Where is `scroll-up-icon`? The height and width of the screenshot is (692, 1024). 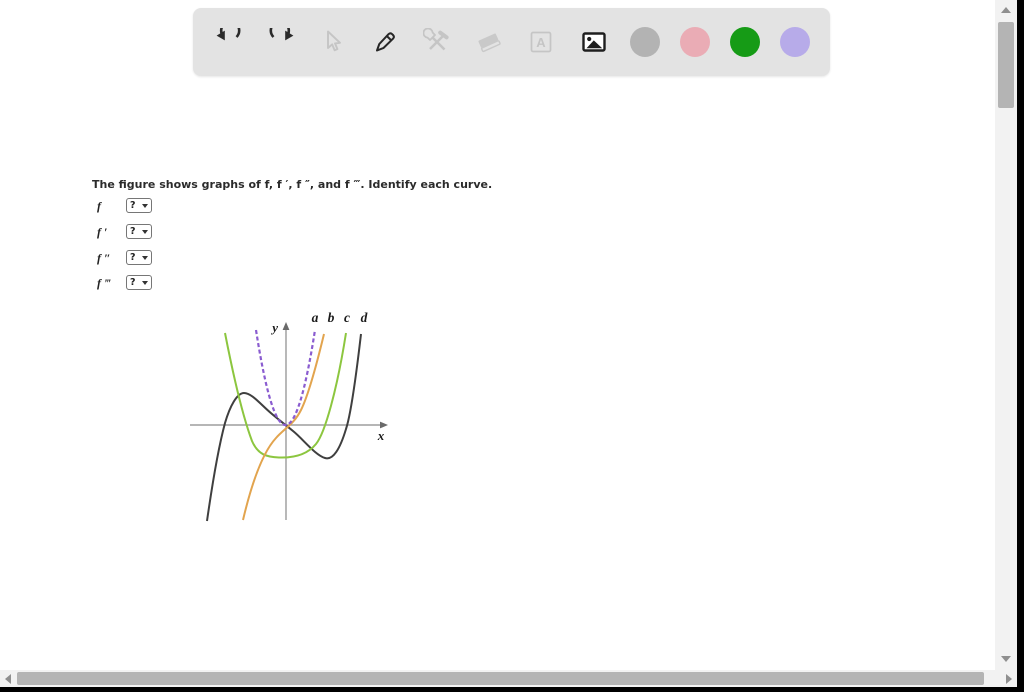 scroll-up-icon is located at coordinates (1006, 10).